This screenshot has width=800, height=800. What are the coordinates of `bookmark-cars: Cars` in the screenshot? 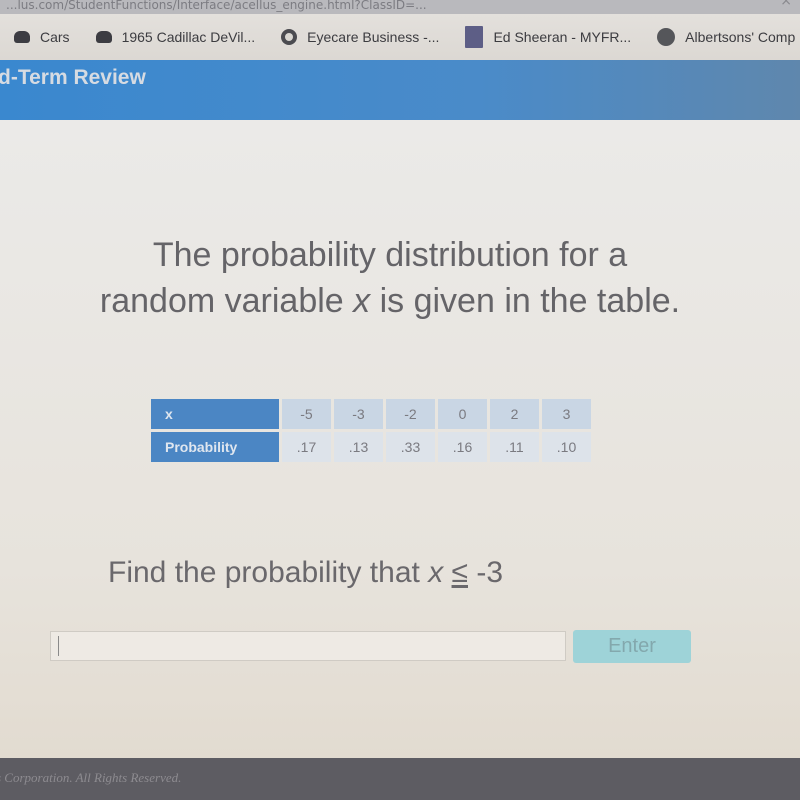 It's located at (42, 37).